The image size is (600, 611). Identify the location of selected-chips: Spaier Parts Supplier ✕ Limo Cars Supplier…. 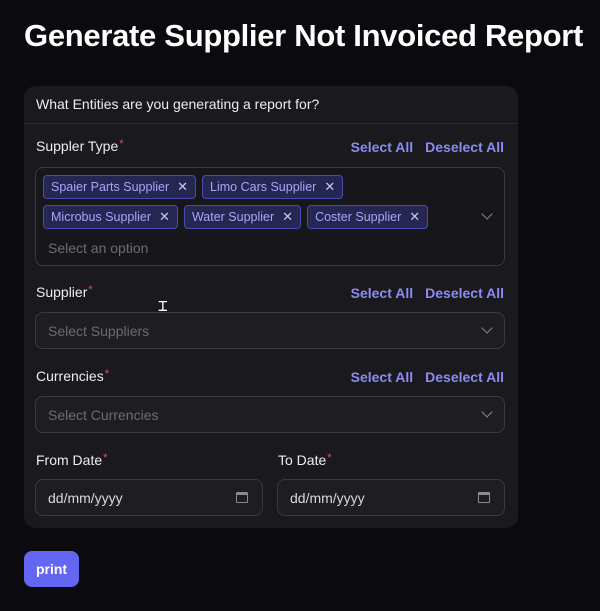
(253, 205).